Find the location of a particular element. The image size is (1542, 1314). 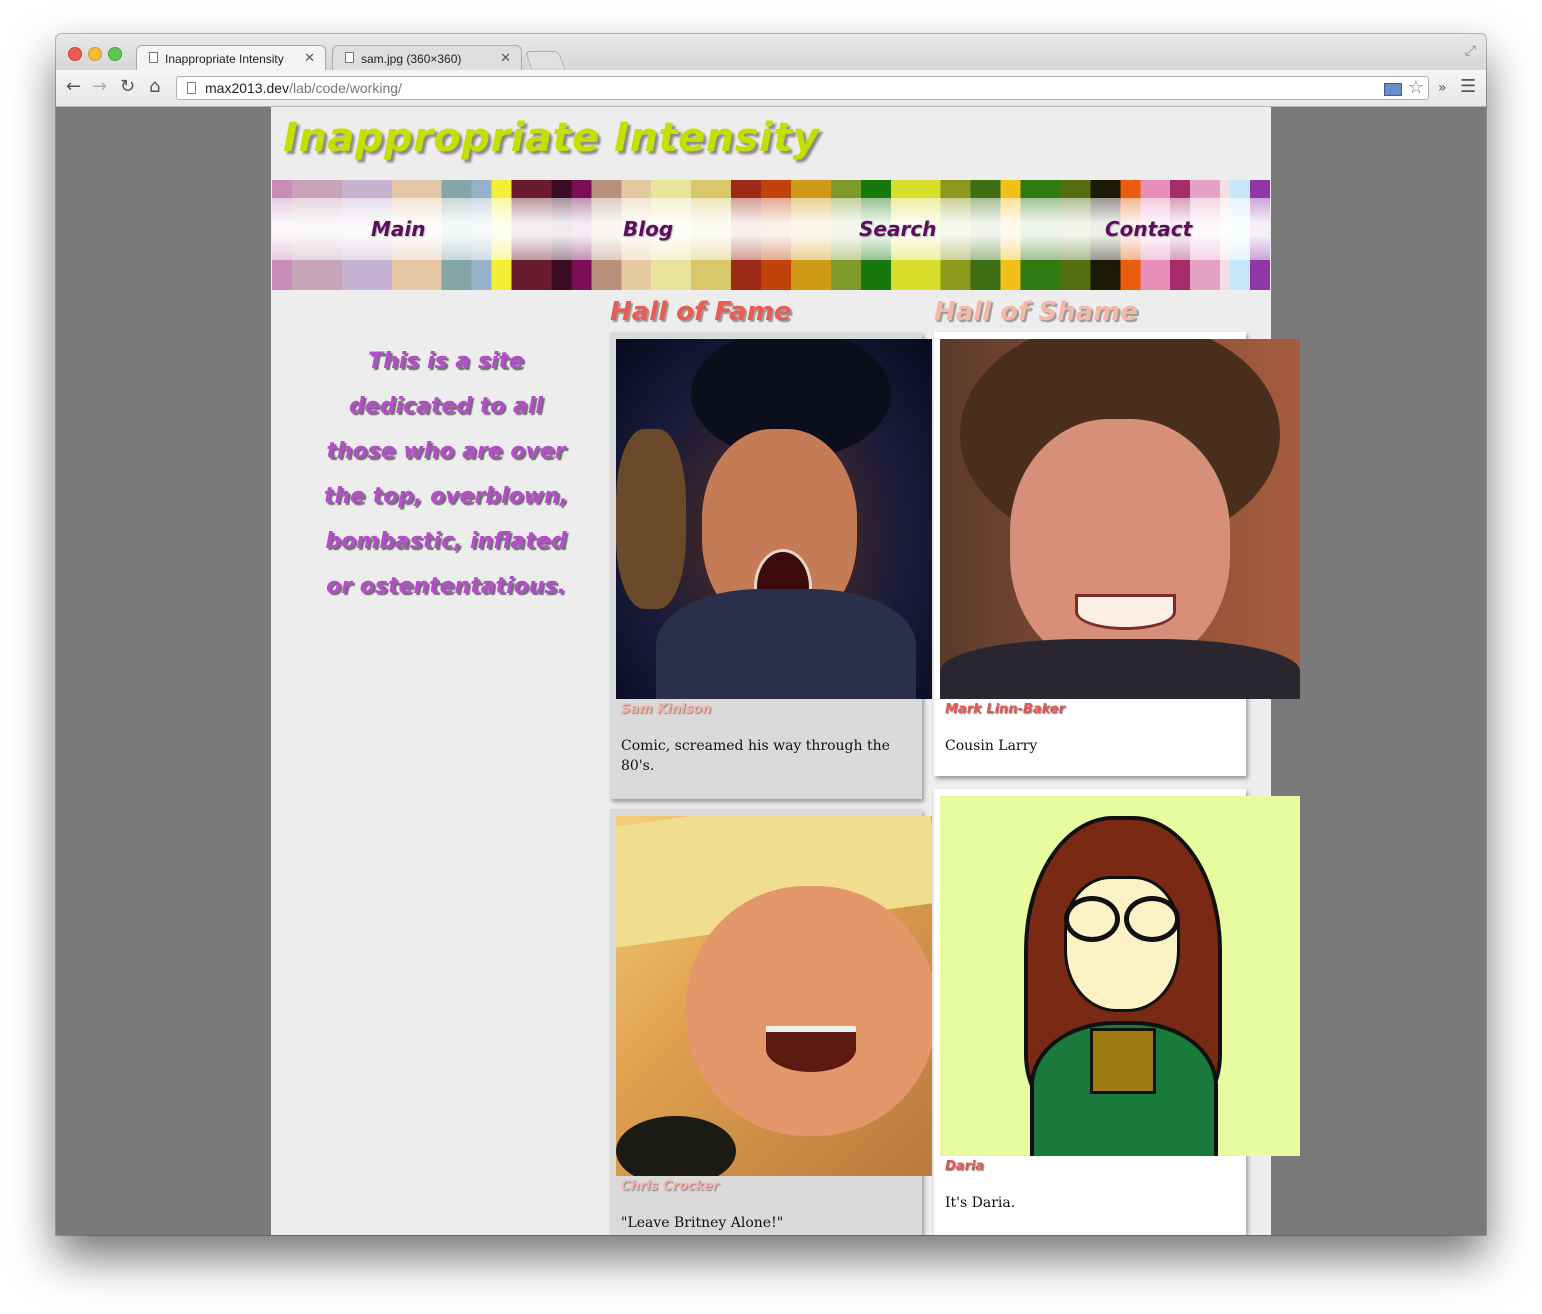

card-name: Mark Linn-Baker is located at coordinates (1005, 709).